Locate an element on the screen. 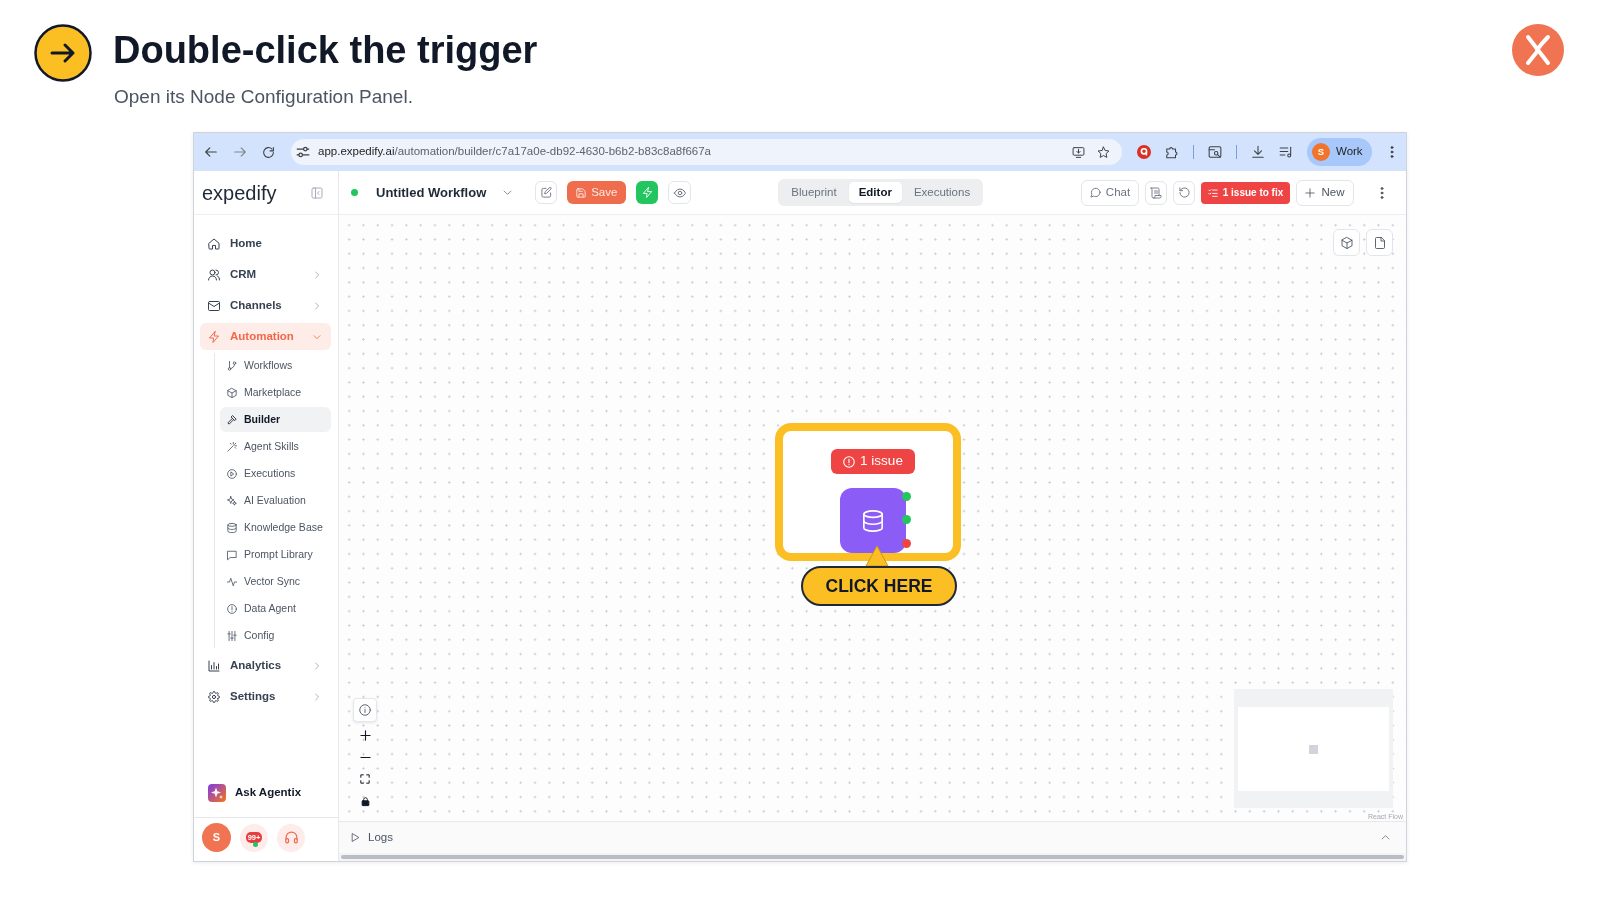 The height and width of the screenshot is (900, 1600). scroll-icon is located at coordinates (1156, 192).